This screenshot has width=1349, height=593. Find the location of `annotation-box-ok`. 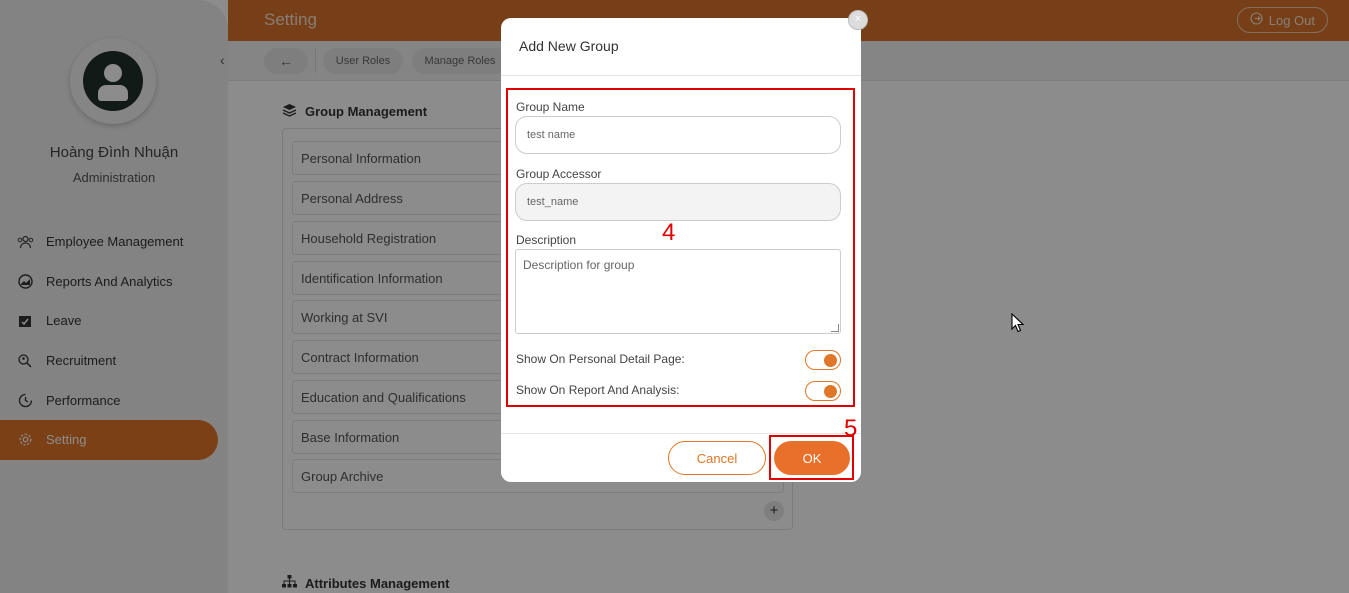

annotation-box-ok is located at coordinates (811, 457).